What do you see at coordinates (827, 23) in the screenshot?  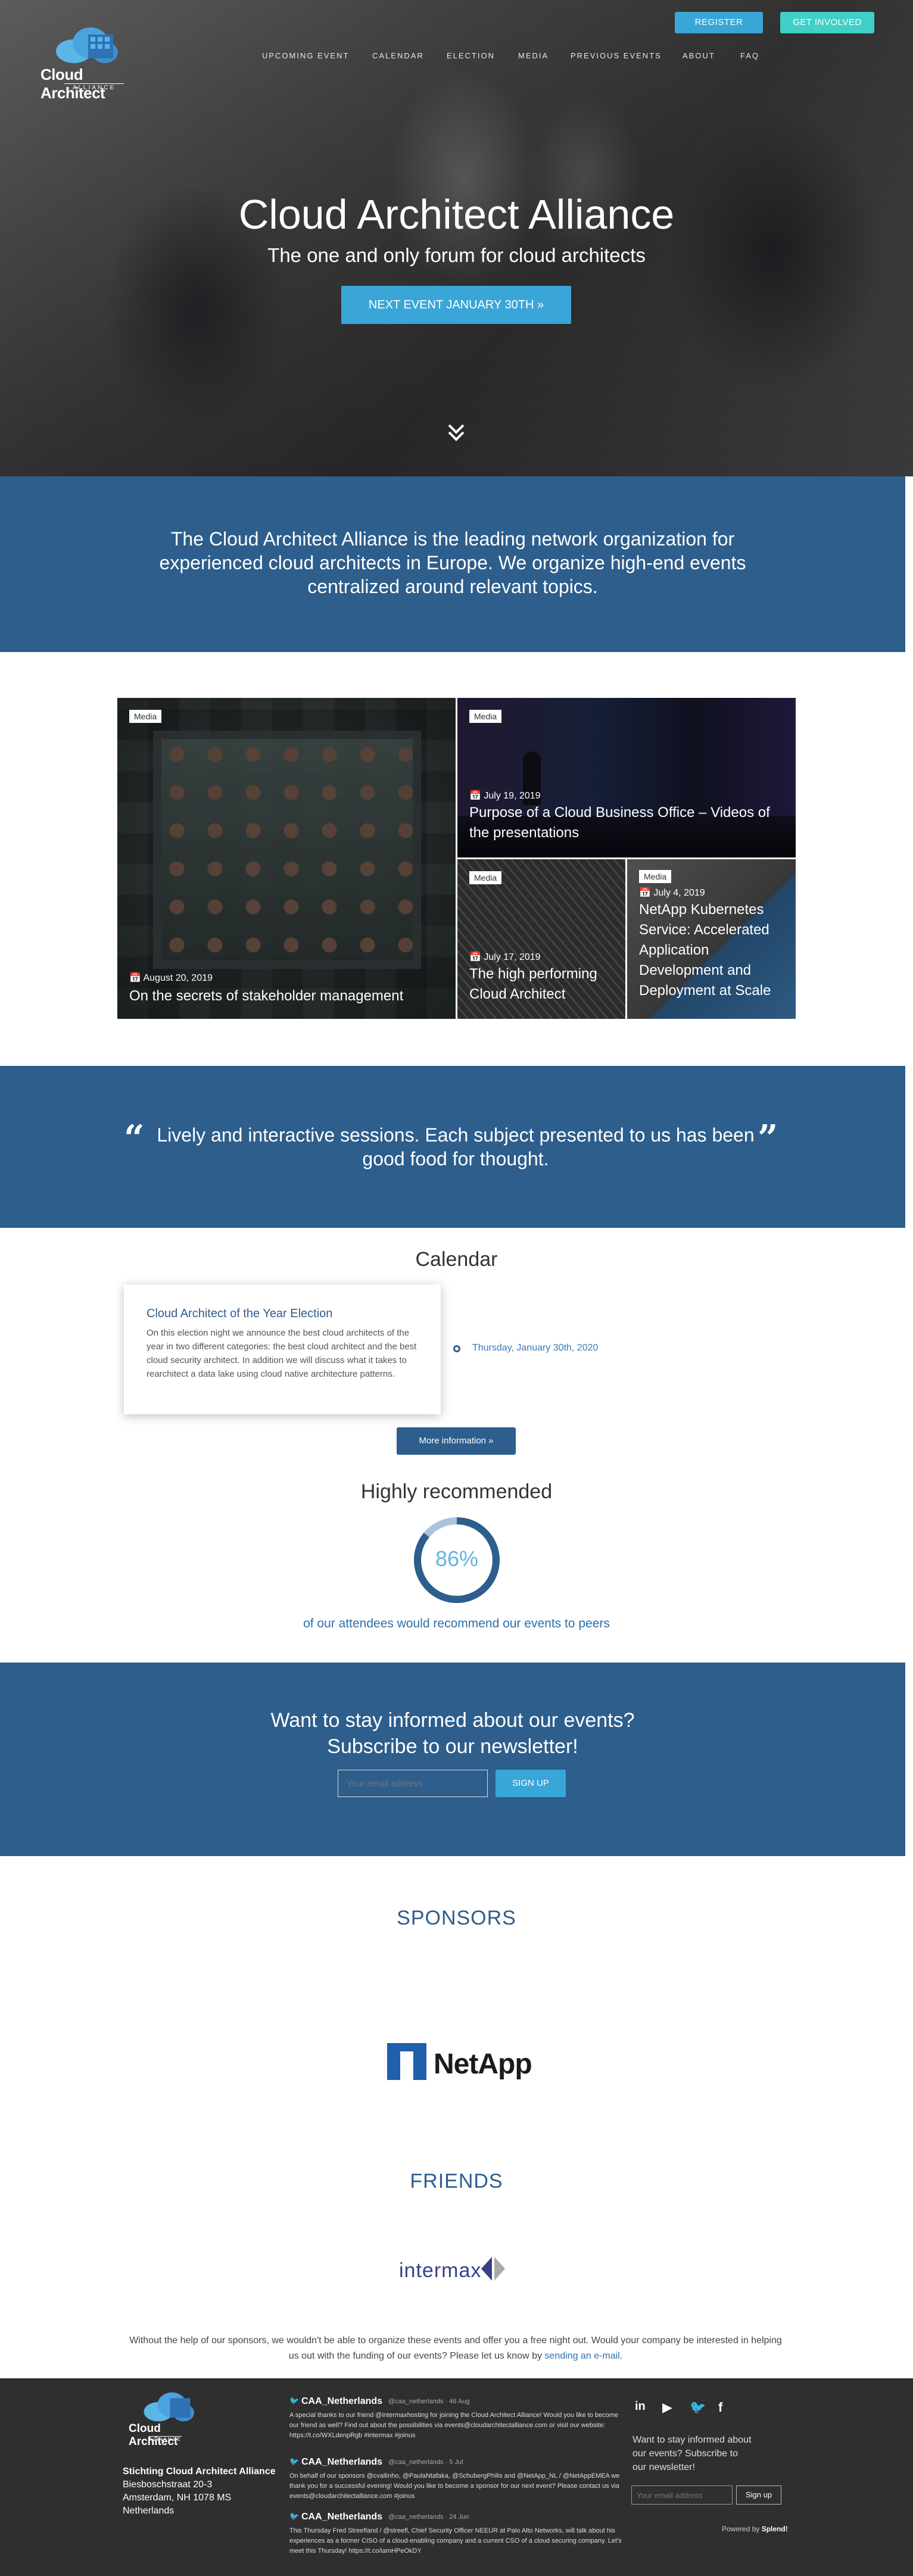 I see `get-involved-button: GET INVOLVED` at bounding box center [827, 23].